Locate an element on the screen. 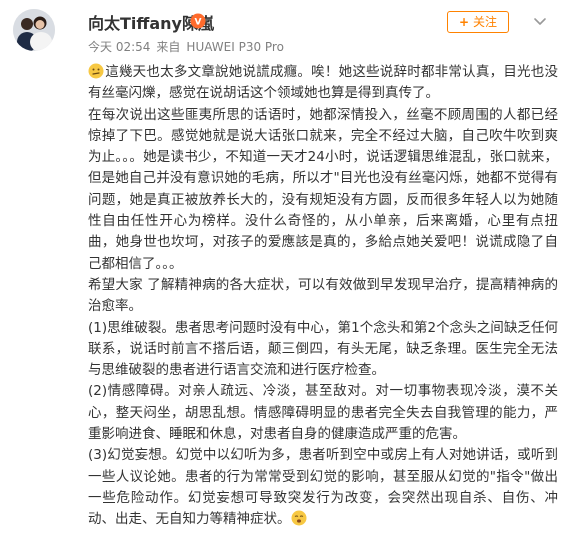 This screenshot has width=572, height=534. thinking-face-emoji is located at coordinates (96, 71).